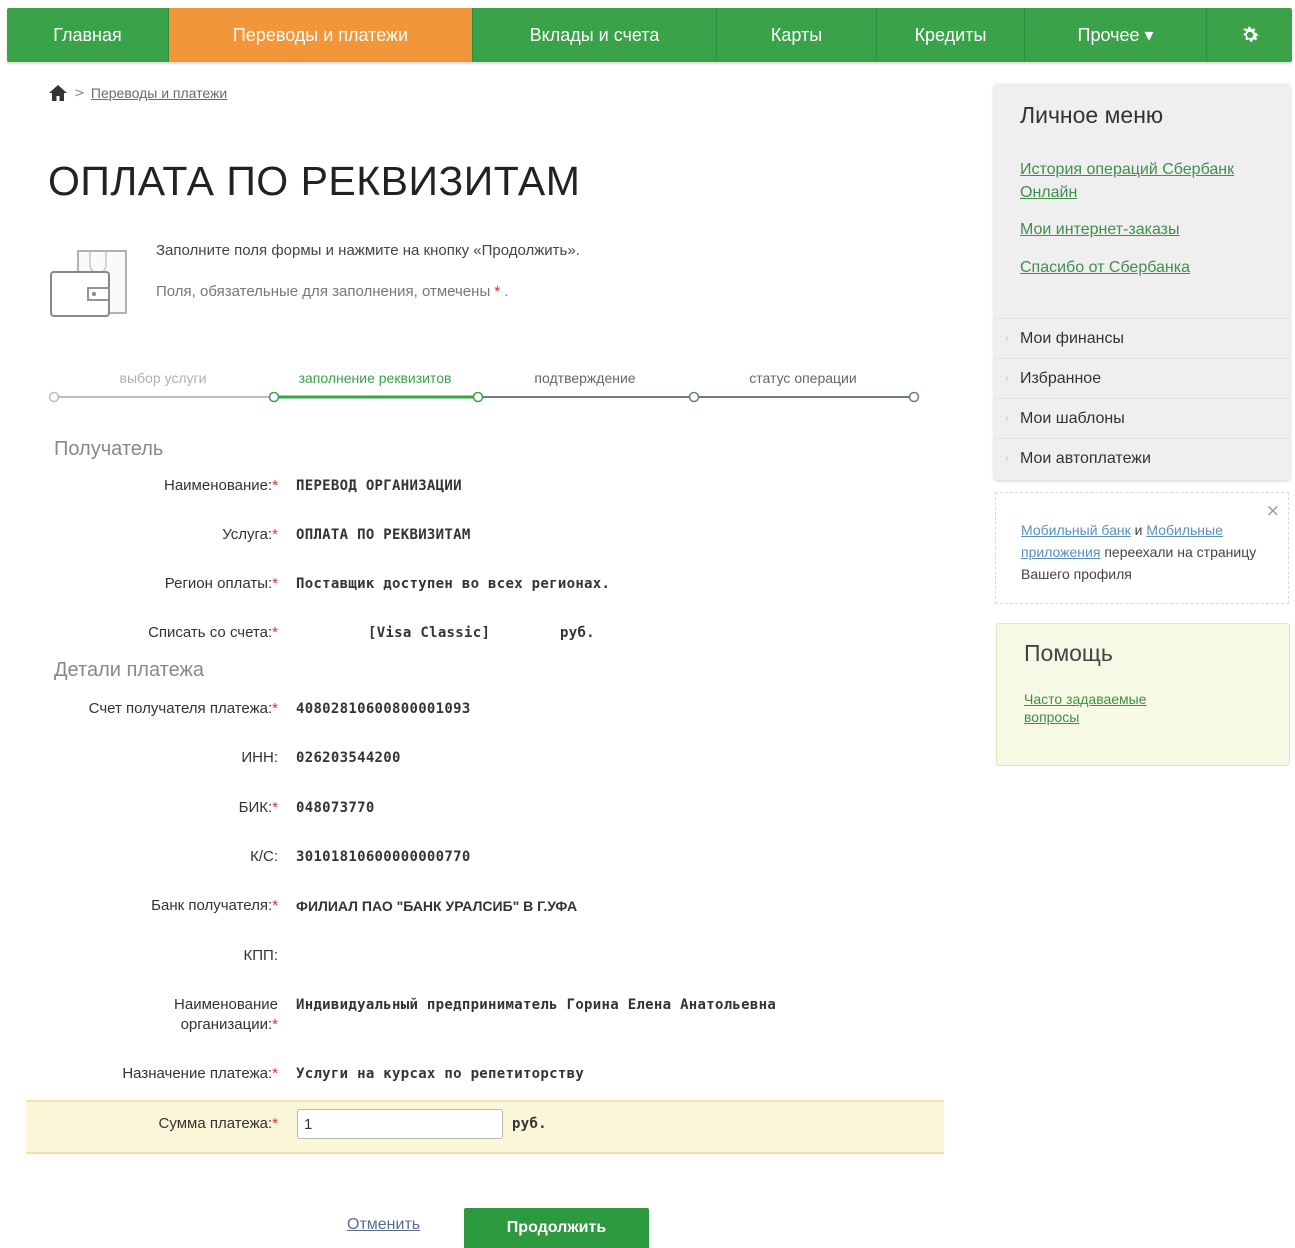 The image size is (1295, 1248). What do you see at coordinates (1076, 530) in the screenshot?
I see `link-mobile-bank: Мобильный банк` at bounding box center [1076, 530].